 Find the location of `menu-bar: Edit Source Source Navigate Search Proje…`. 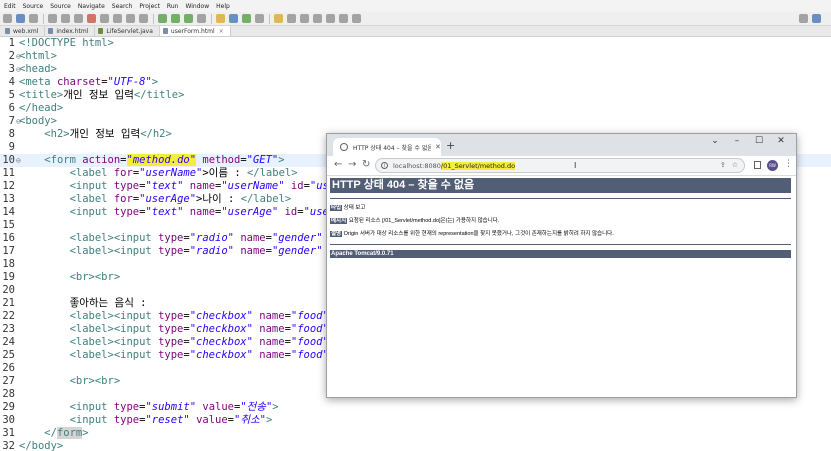

menu-bar: Edit Source Source Navigate Search Proje… is located at coordinates (415, 6).